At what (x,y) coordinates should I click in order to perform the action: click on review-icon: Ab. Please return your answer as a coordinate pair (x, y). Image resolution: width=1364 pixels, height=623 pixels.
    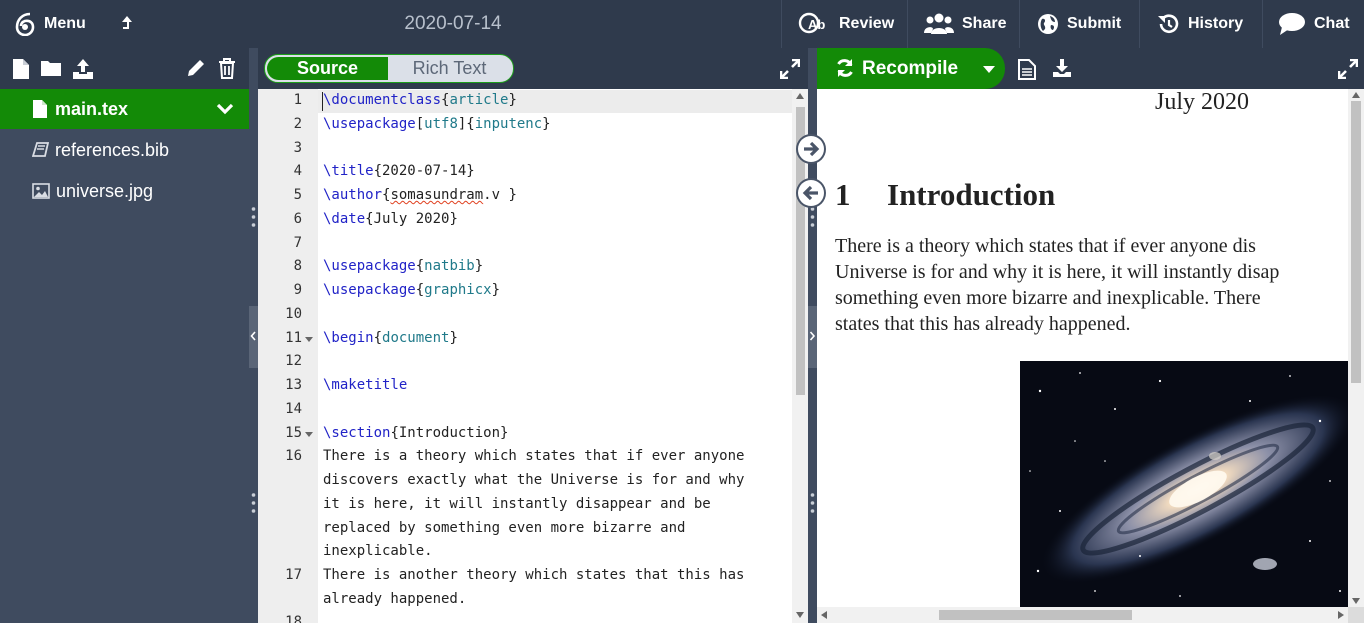
    Looking at the image, I should click on (814, 24).